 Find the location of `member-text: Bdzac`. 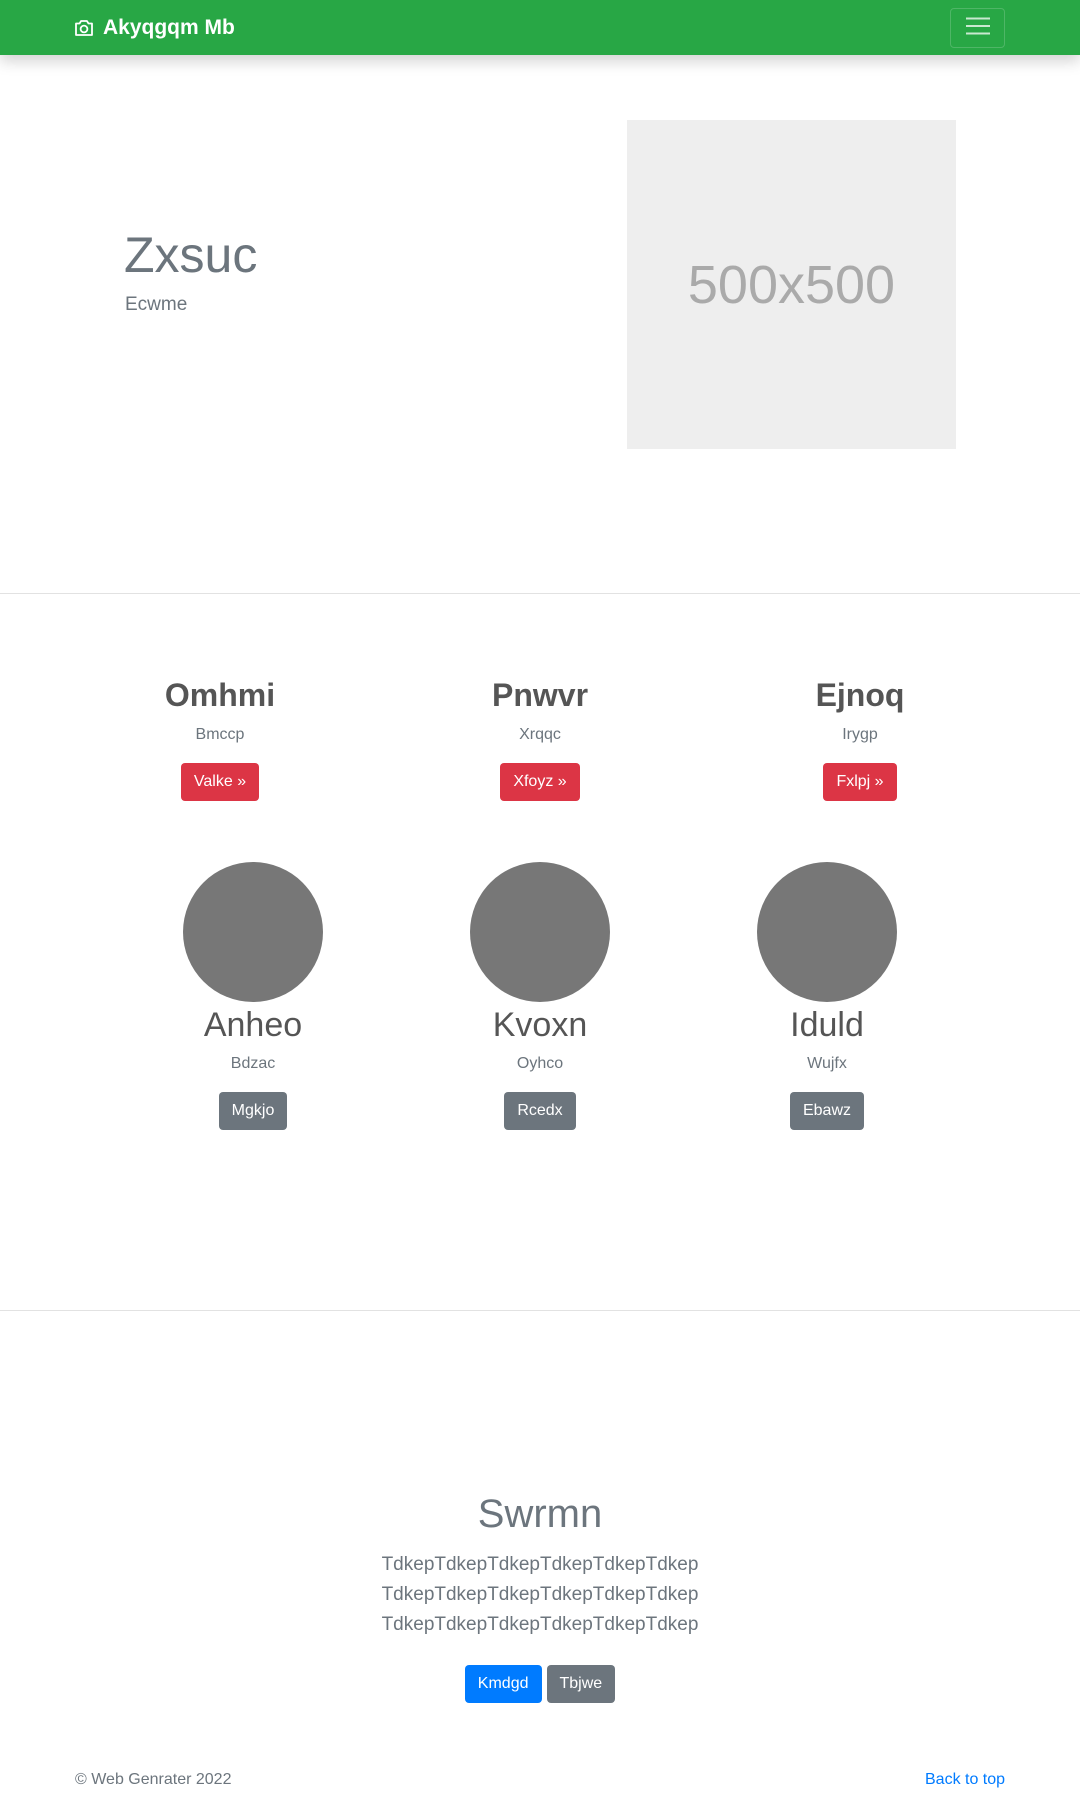

member-text: Bdzac is located at coordinates (253, 1063).